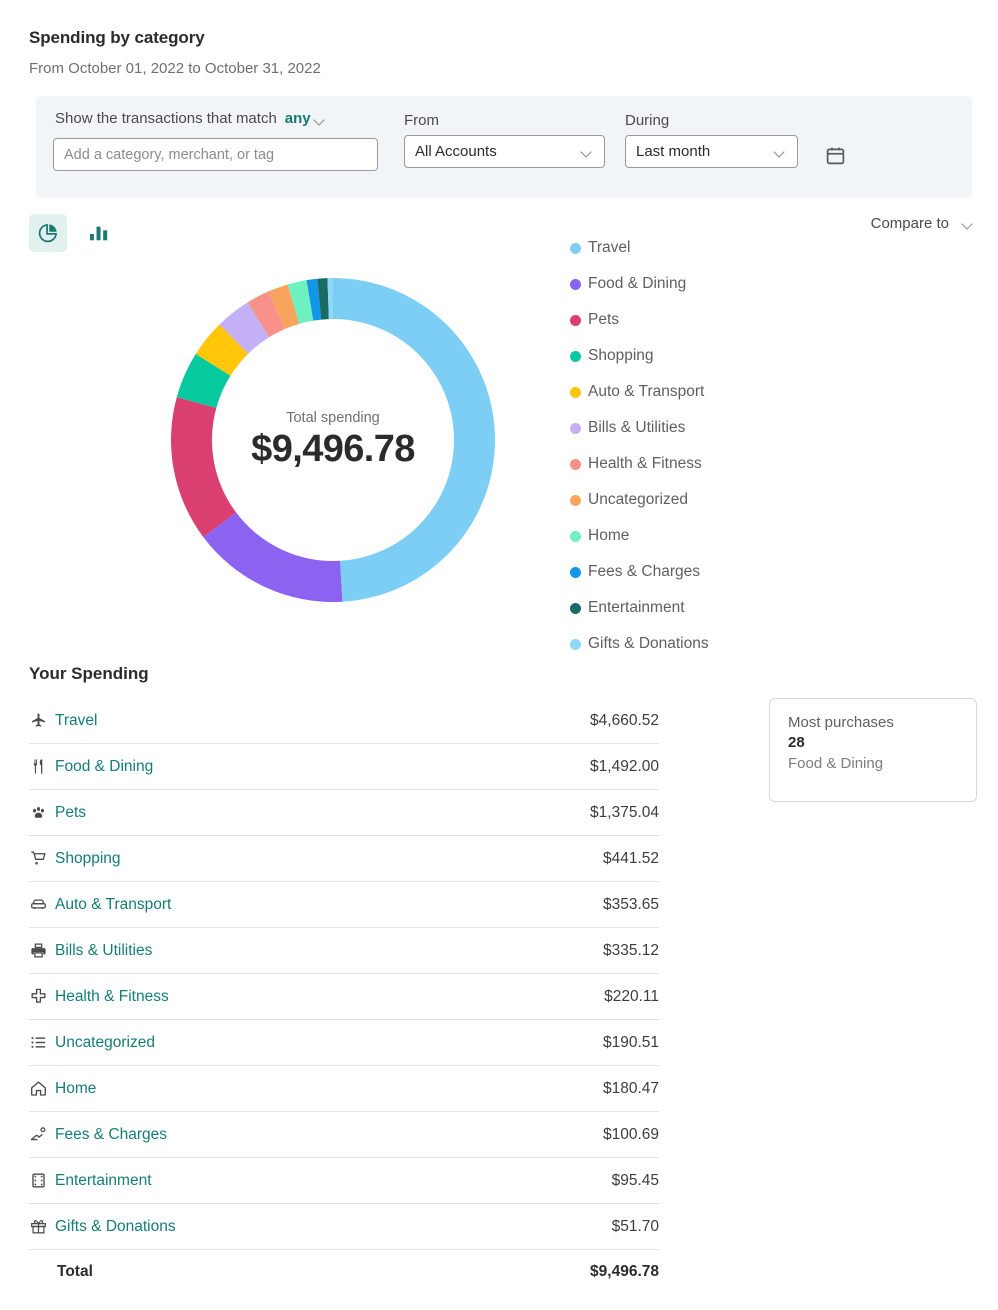 The image size is (998, 1310). Describe the element at coordinates (305, 118) in the screenshot. I see `match-type-dropdown: any` at that location.